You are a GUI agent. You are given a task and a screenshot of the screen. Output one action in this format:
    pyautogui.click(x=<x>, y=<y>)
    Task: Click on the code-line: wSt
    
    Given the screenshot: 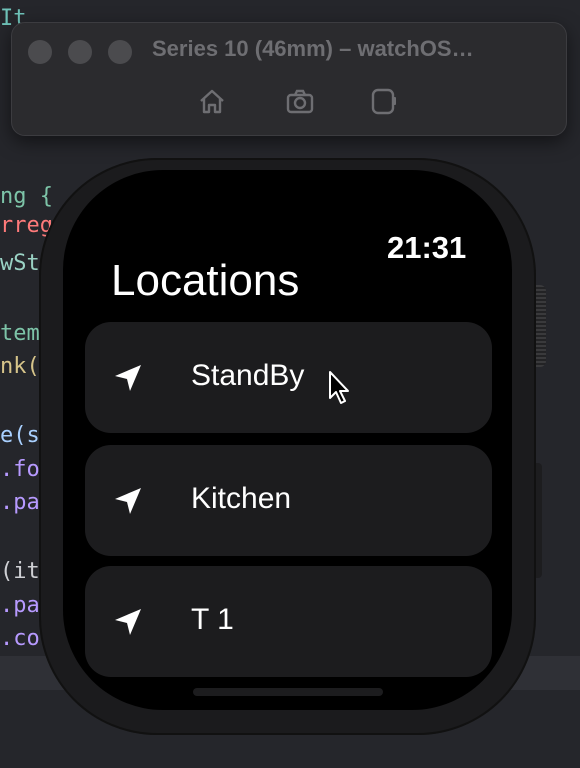 What is the action you would take?
    pyautogui.click(x=20, y=263)
    